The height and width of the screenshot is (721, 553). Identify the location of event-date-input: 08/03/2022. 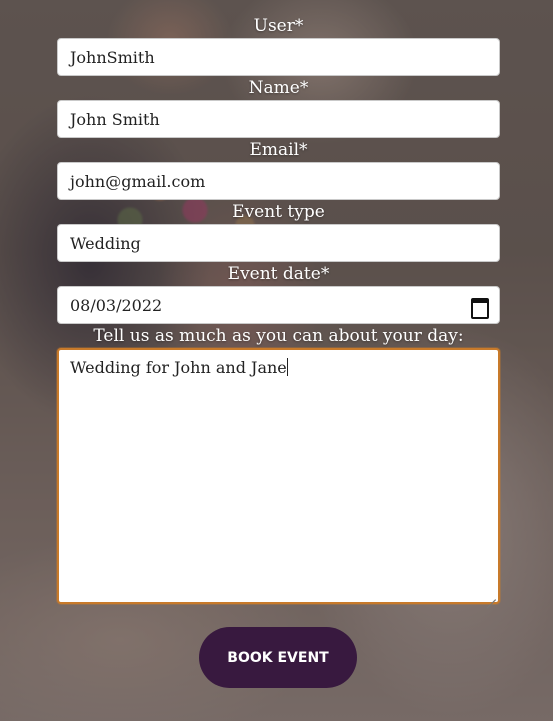
(278, 305).